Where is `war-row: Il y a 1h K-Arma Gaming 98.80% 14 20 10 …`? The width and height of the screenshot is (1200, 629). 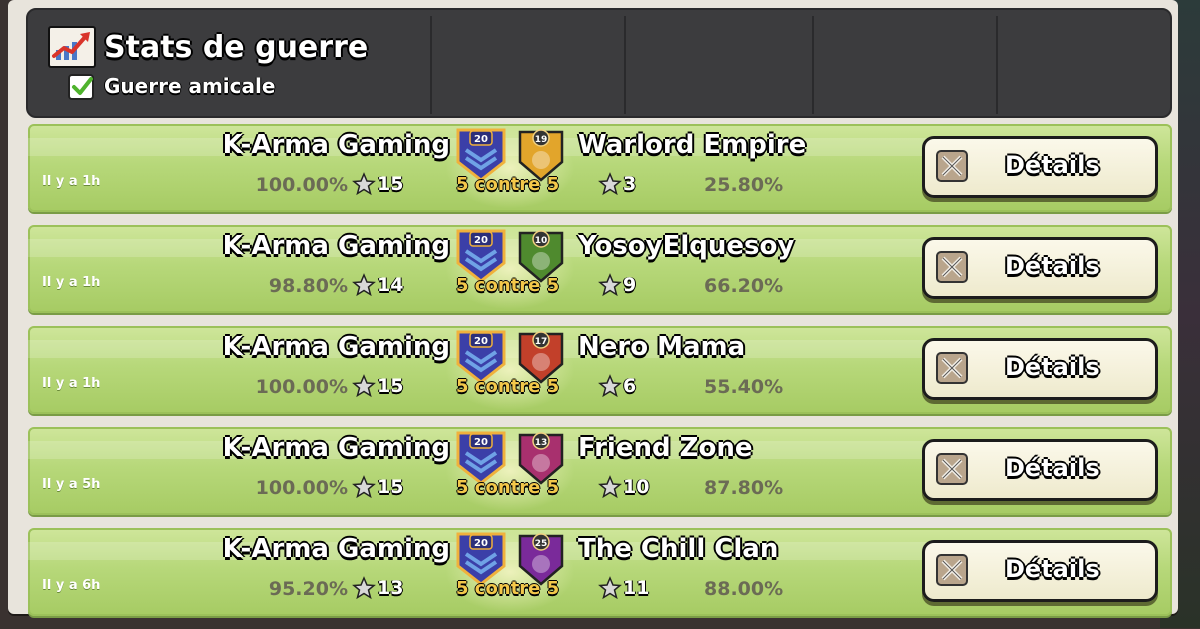 war-row: Il y a 1h K-Arma Gaming 98.80% 14 20 10 … is located at coordinates (600, 269).